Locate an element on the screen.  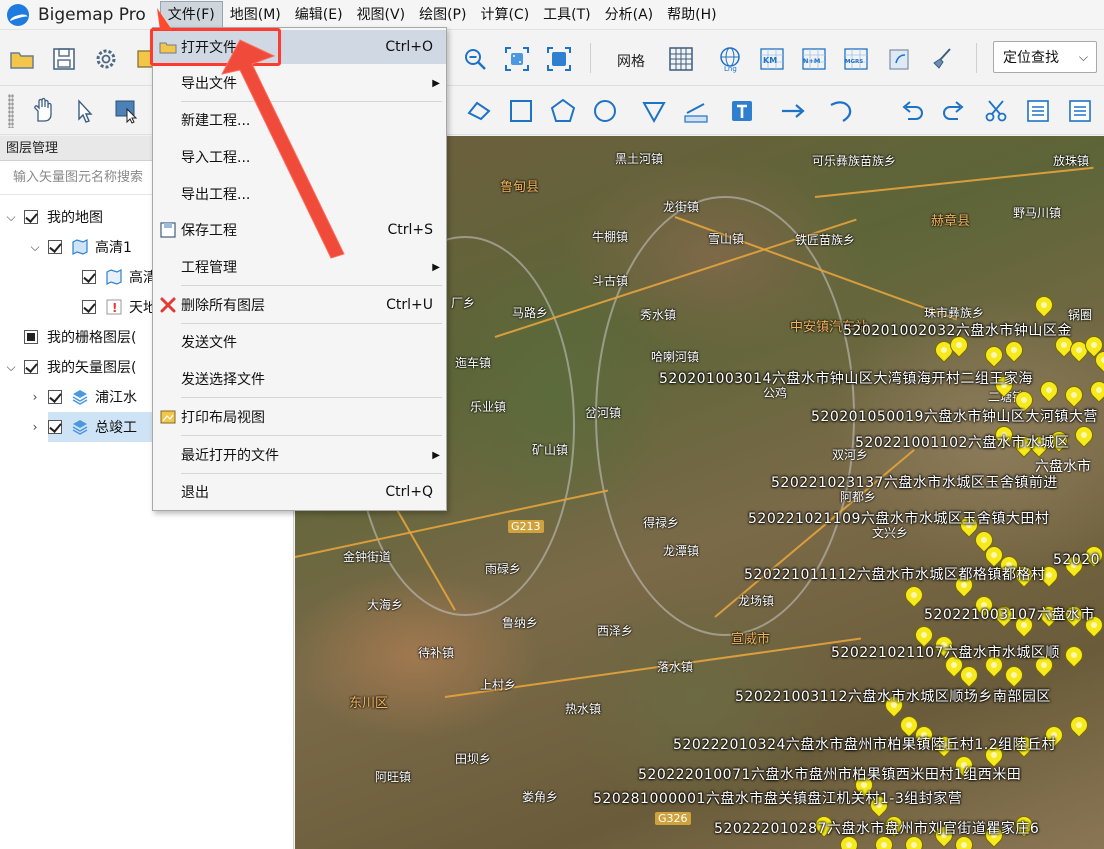
mgrs-grid-icon: MGRS is located at coordinates (856, 59).